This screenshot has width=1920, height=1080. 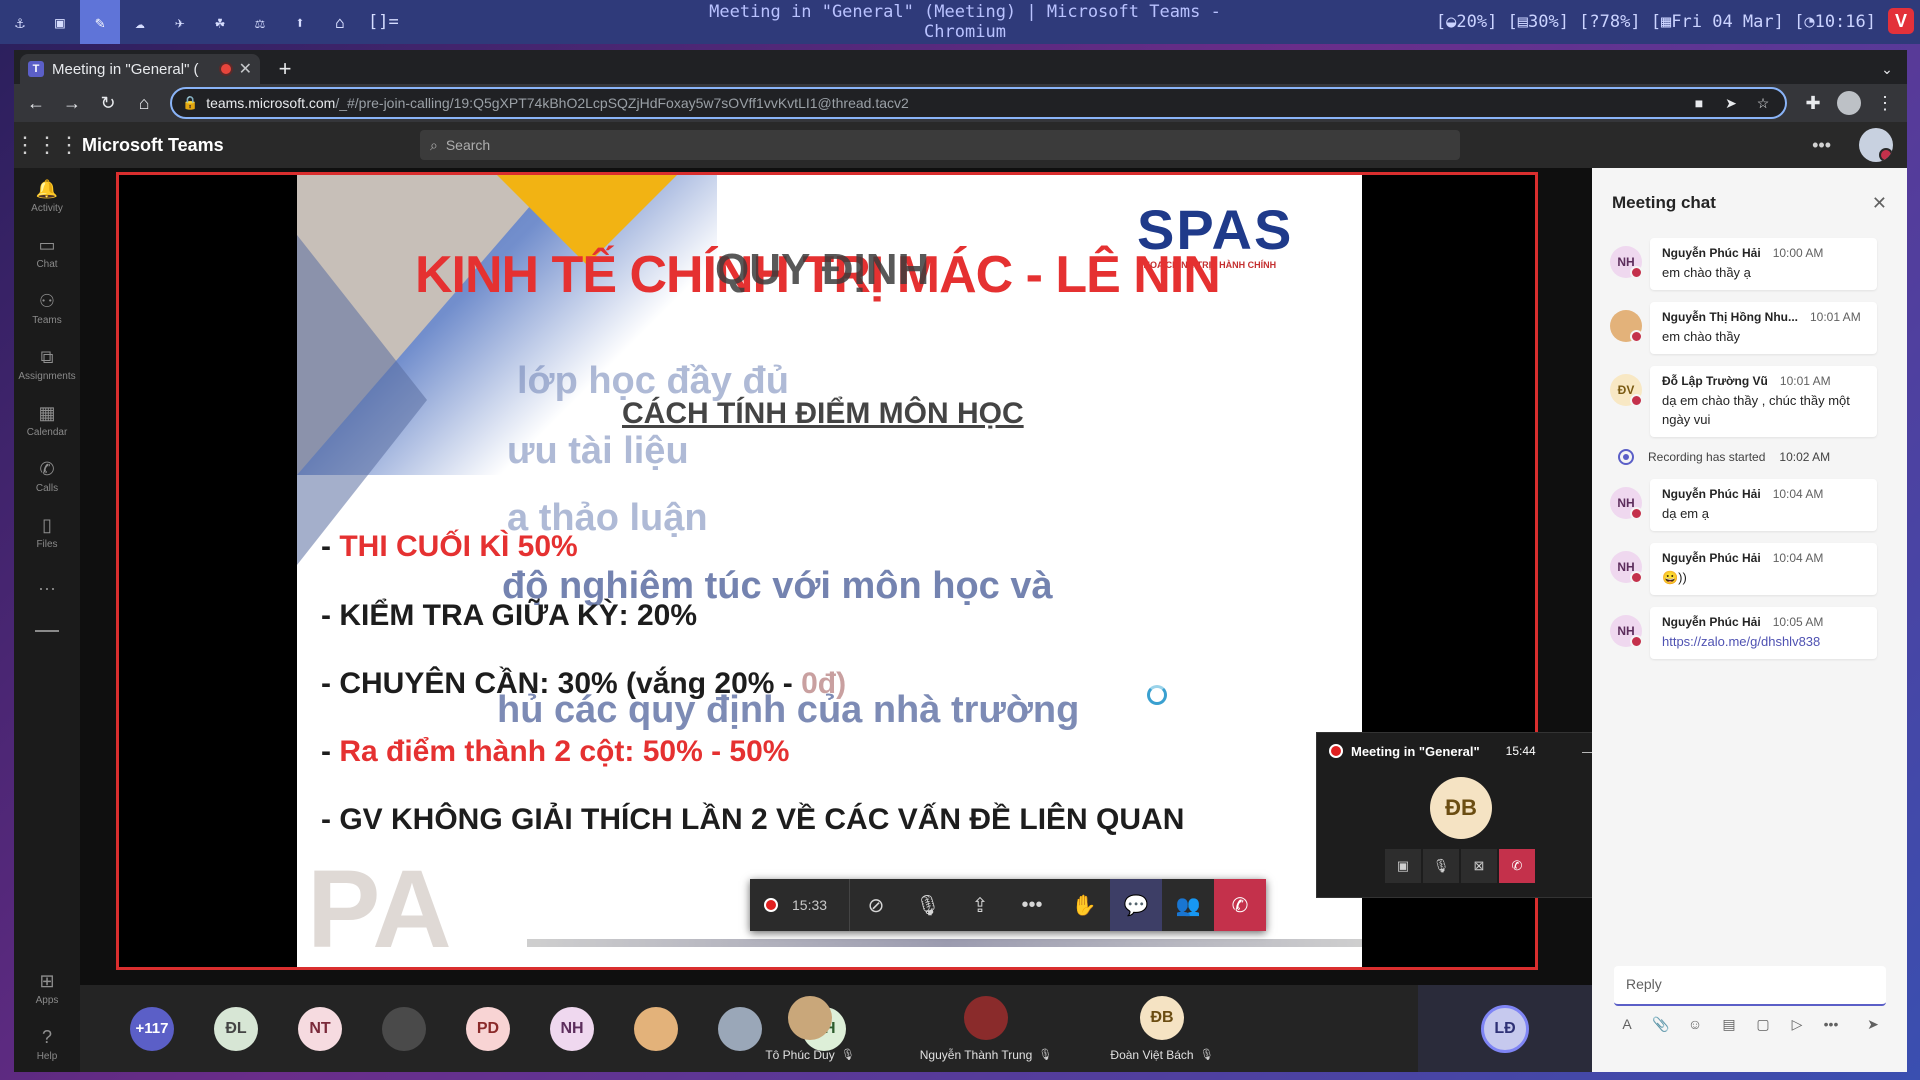 I want to click on chat-icon: ▭, so click(x=47, y=244).